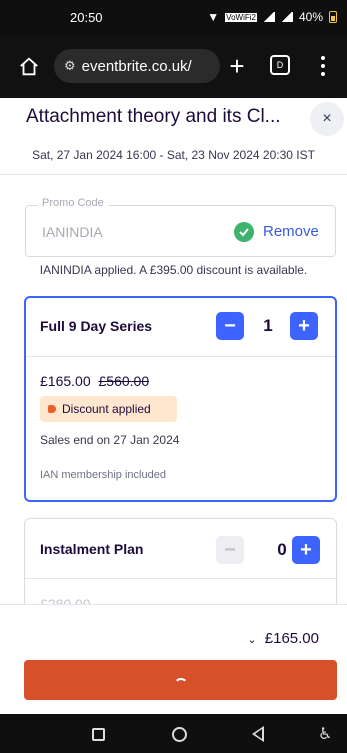 This screenshot has width=347, height=753. Describe the element at coordinates (173, 18) in the screenshot. I see `status-bar: 20:50 ▼ VoWiFi2 40%` at that location.